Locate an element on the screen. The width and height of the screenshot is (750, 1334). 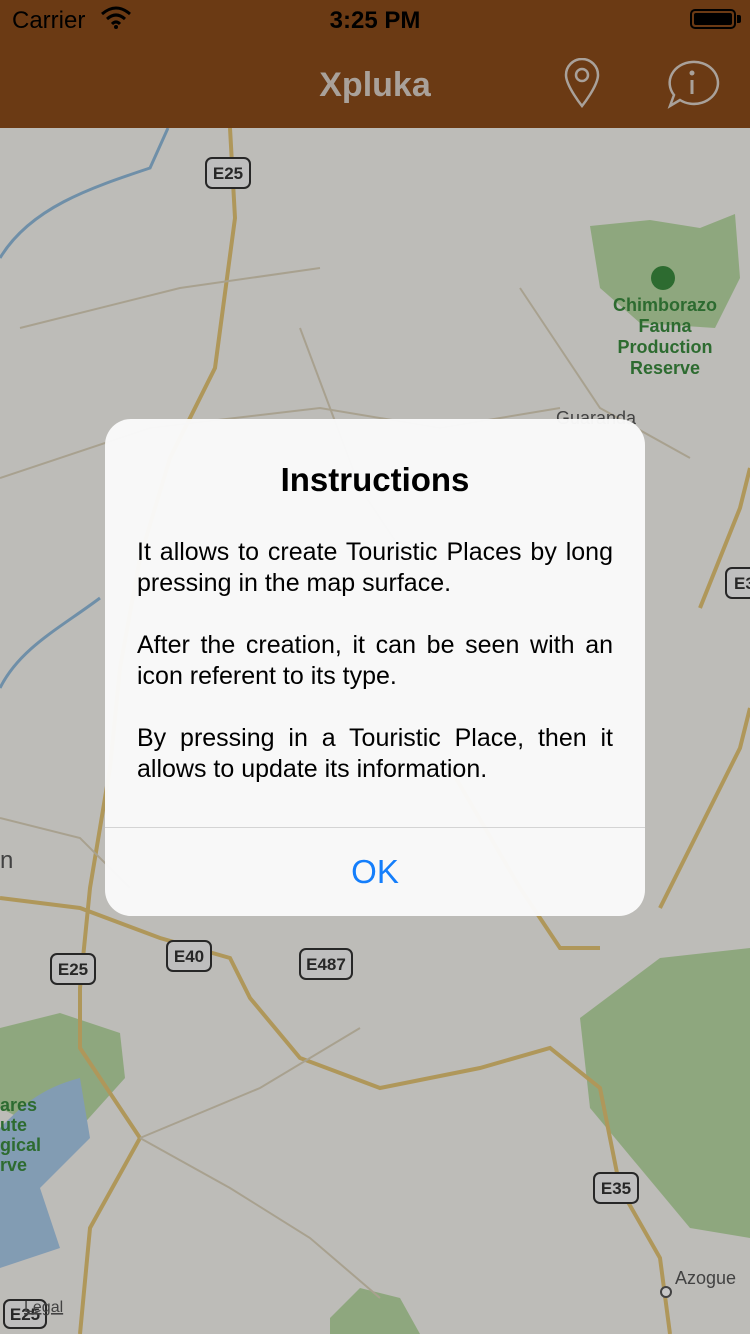
alert-title: Instructions is located at coordinates (375, 479).